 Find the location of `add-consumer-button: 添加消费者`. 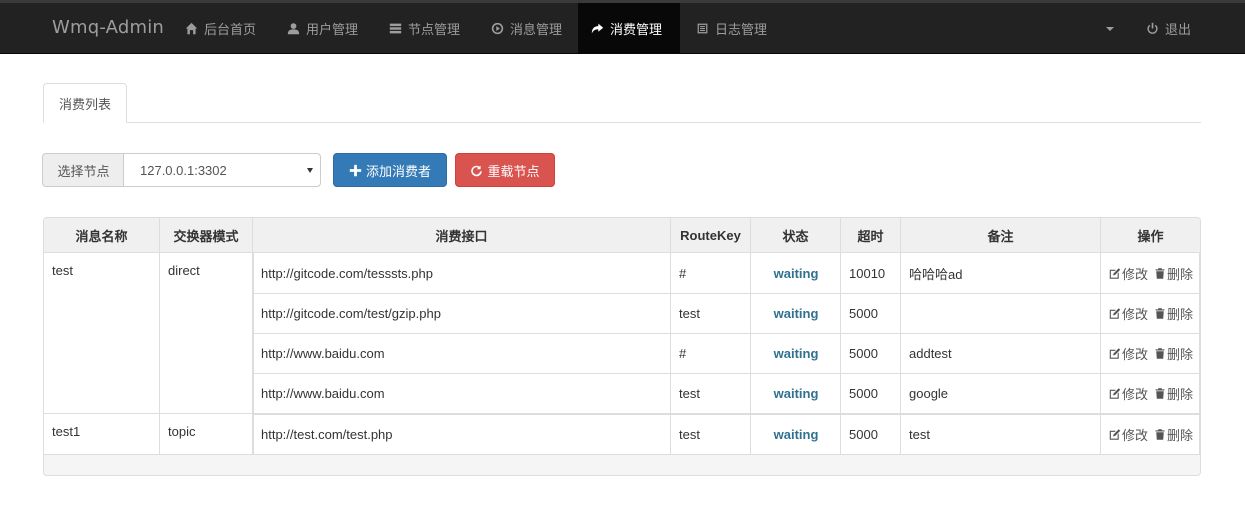

add-consumer-button: 添加消费者 is located at coordinates (390, 170).